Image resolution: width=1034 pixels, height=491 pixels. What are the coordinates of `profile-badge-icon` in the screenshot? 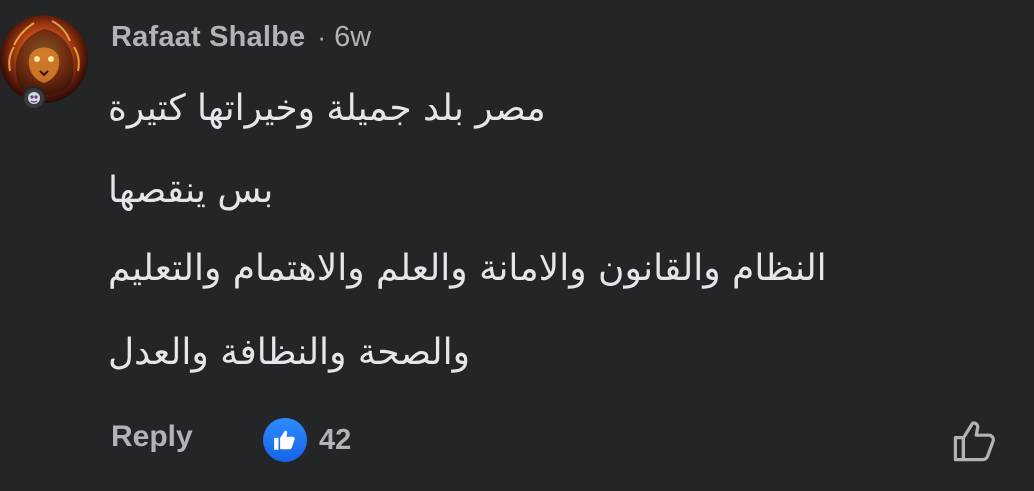 It's located at (34, 98).